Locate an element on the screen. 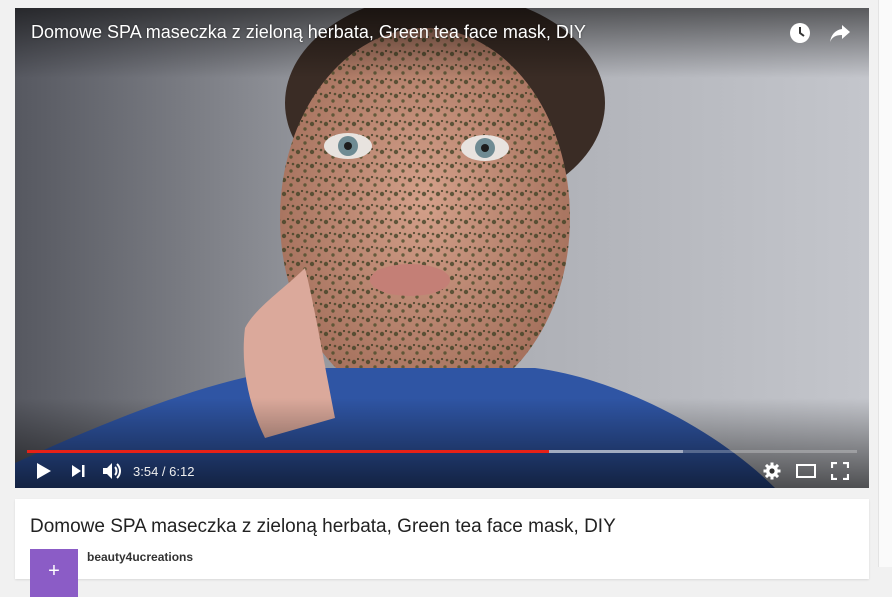 This screenshot has height=597, width=892. play-button is located at coordinates (44, 471).